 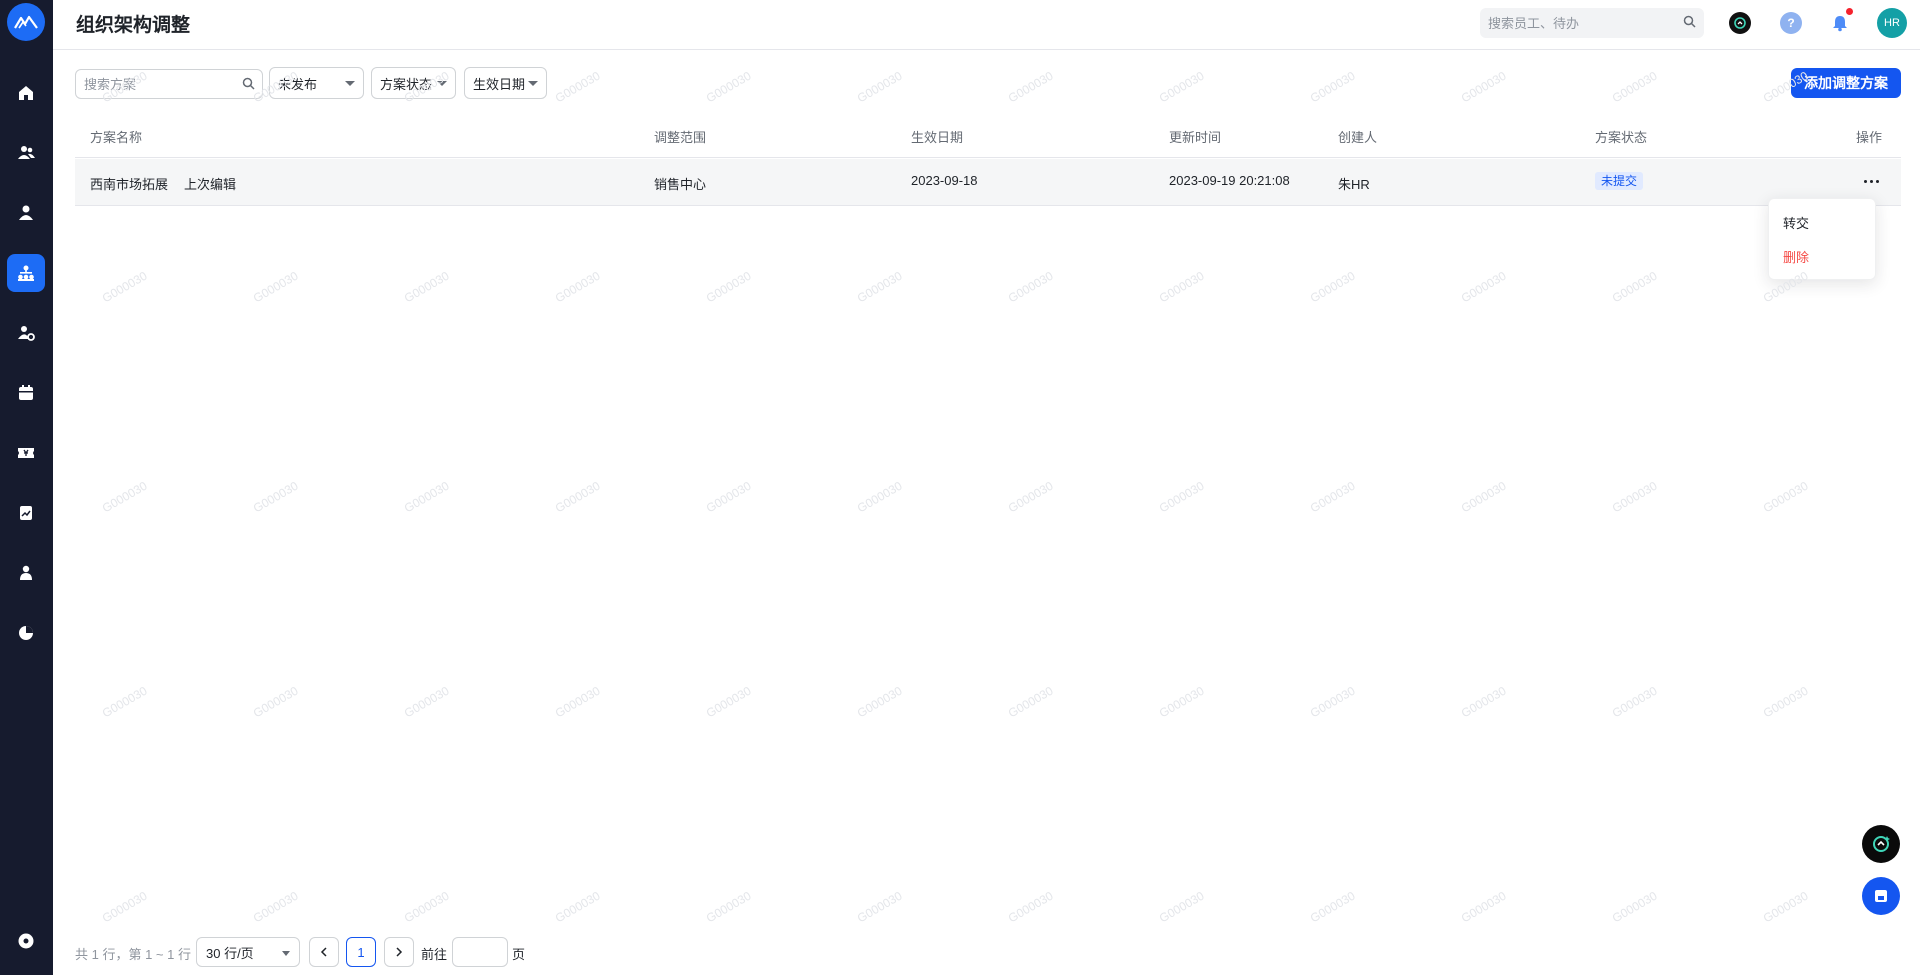 I want to click on publish-filter-value: 未发布, so click(x=298, y=84).